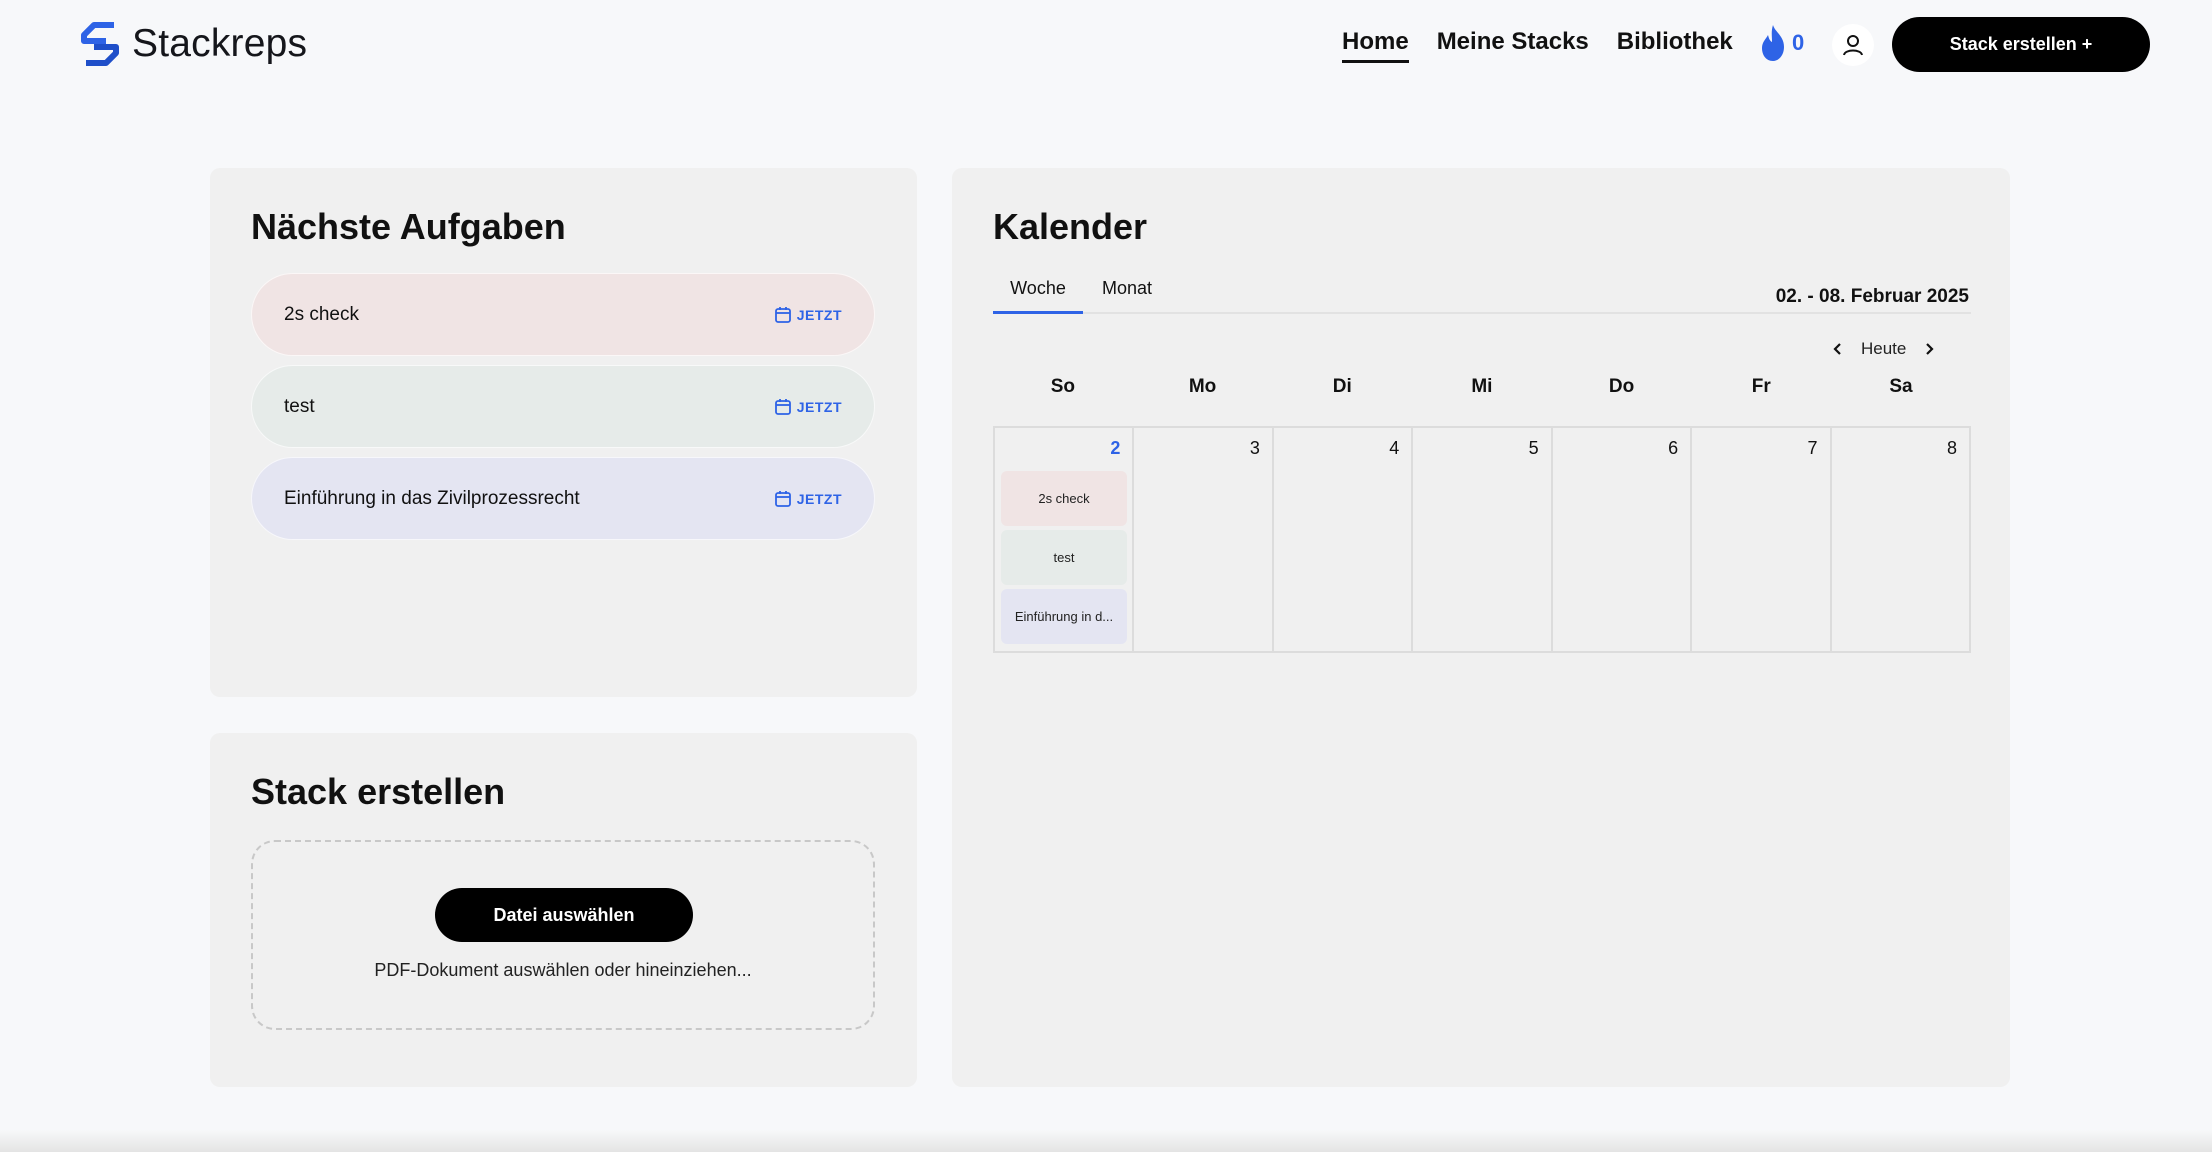  I want to click on weekday-header: So Mo Di Mi Do Fr Sa, so click(1482, 387).